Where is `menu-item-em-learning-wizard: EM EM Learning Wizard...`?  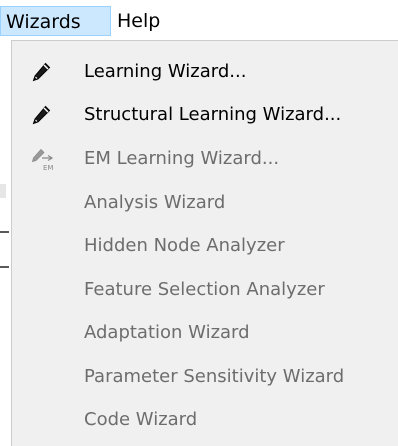
menu-item-em-learning-wizard: EM EM Learning Wizard... is located at coordinates (205, 159).